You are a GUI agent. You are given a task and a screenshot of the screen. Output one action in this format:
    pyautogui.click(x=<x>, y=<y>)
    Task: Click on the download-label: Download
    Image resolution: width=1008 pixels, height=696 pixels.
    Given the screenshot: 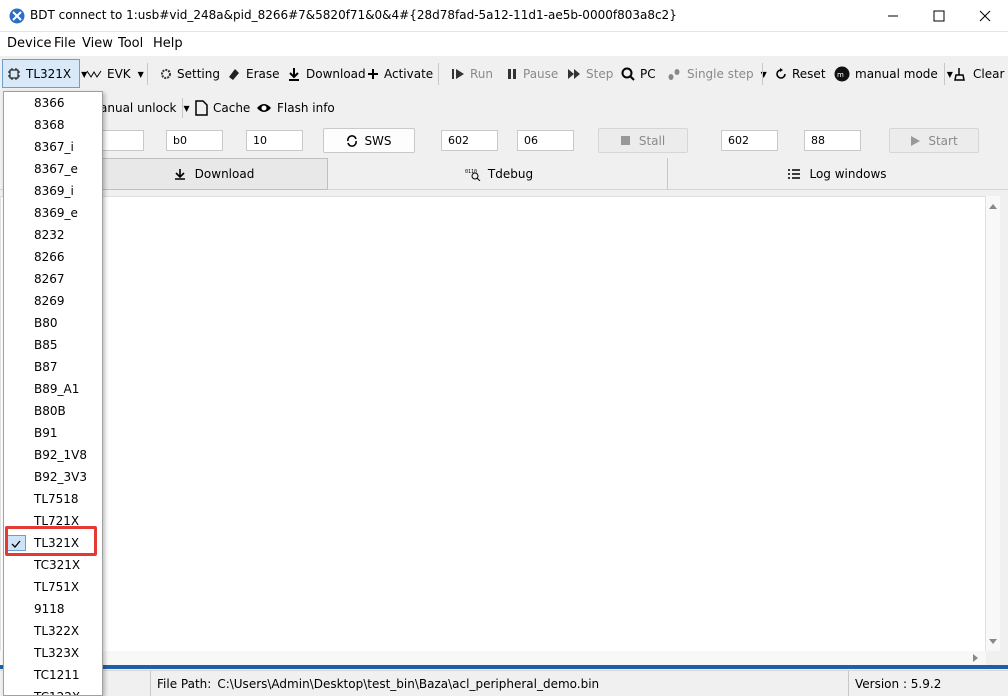 What is the action you would take?
    pyautogui.click(x=336, y=74)
    